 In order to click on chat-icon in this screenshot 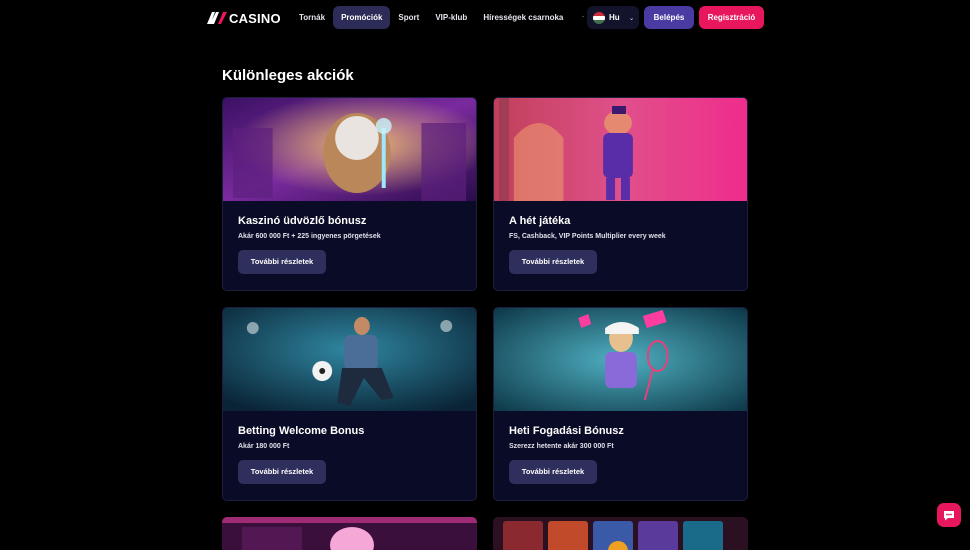, I will do `click(949, 515)`.